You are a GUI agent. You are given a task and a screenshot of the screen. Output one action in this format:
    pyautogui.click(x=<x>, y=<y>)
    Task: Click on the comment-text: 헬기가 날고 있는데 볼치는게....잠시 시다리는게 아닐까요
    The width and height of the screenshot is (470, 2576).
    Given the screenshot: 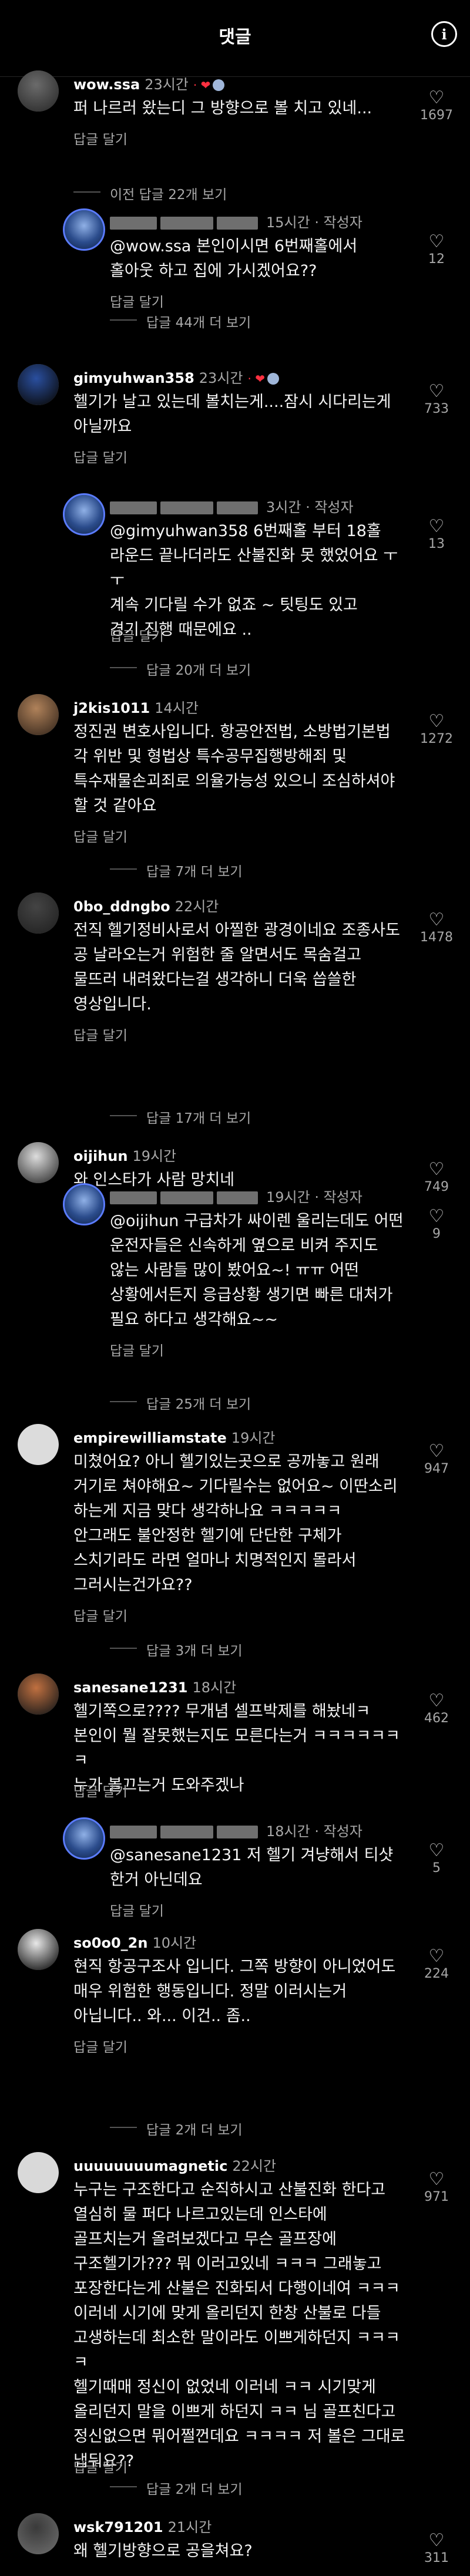 What is the action you would take?
    pyautogui.click(x=232, y=414)
    